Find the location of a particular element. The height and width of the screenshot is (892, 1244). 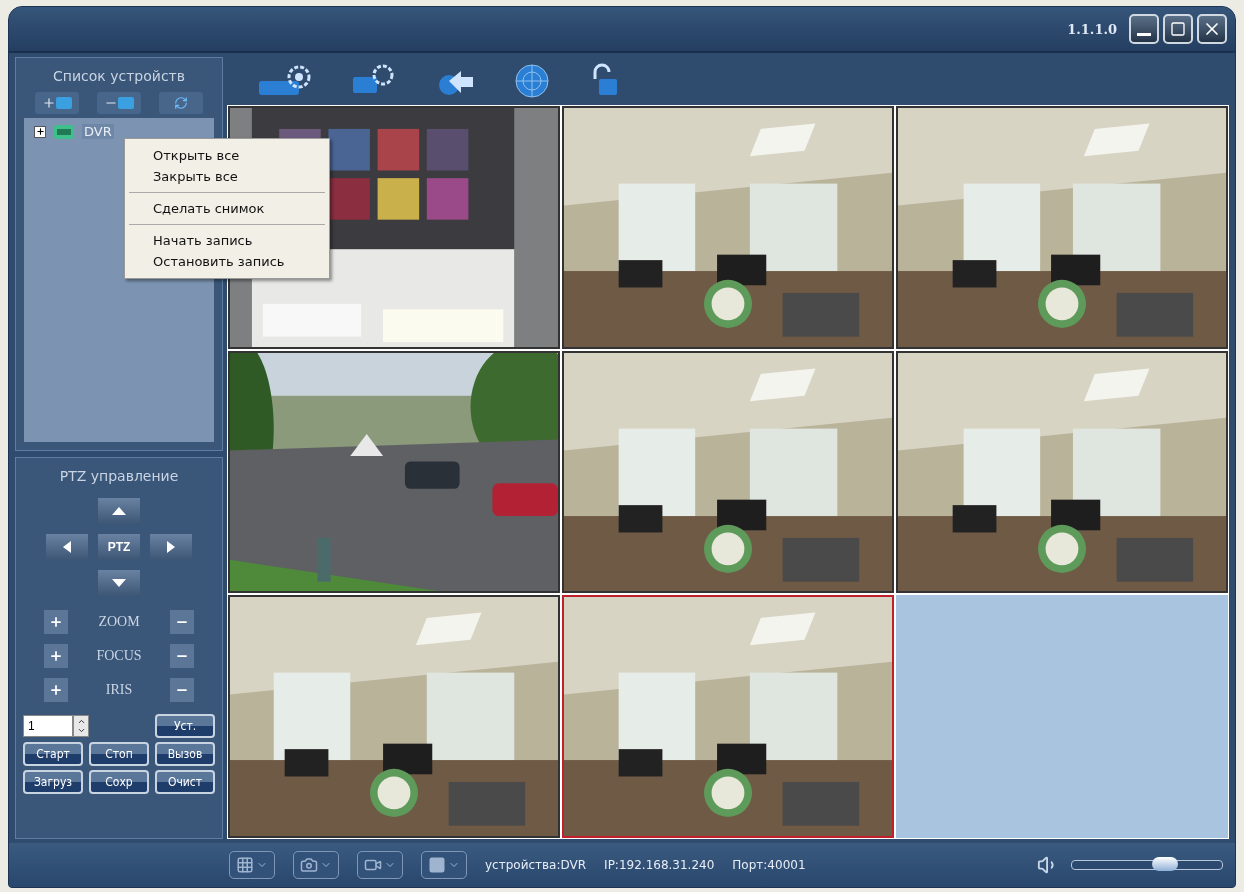

camera-icon is located at coordinates (309, 865).